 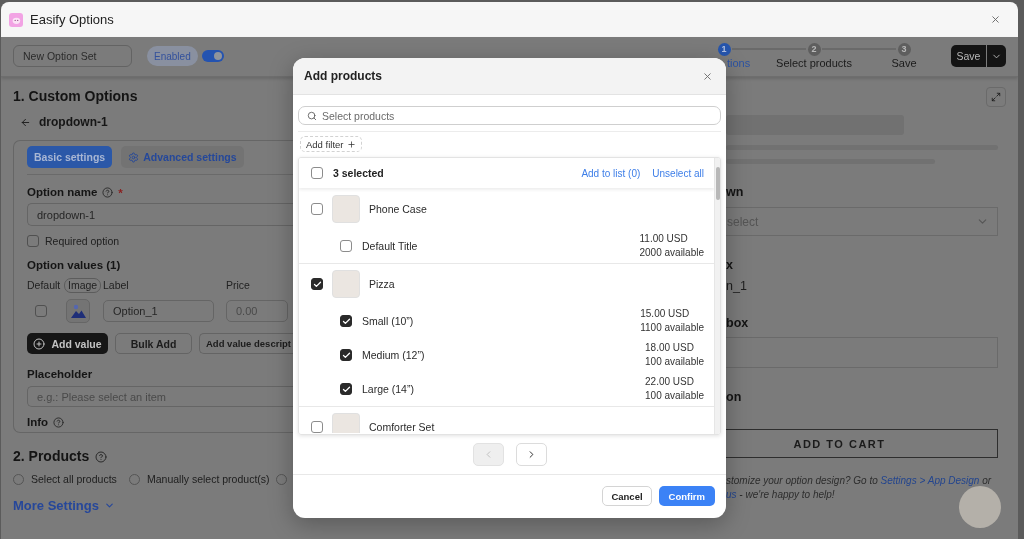 What do you see at coordinates (611, 173) in the screenshot?
I see `link-button: Add to list (0)` at bounding box center [611, 173].